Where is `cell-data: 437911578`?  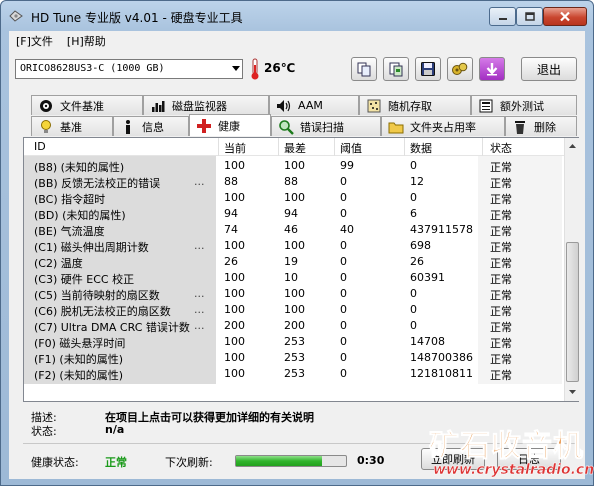 cell-data: 437911578 is located at coordinates (441, 229).